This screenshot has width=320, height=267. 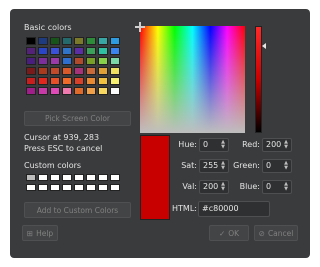 What do you see at coordinates (77, 210) in the screenshot?
I see `add-to-custom-colors-button: Add to Custom Colors` at bounding box center [77, 210].